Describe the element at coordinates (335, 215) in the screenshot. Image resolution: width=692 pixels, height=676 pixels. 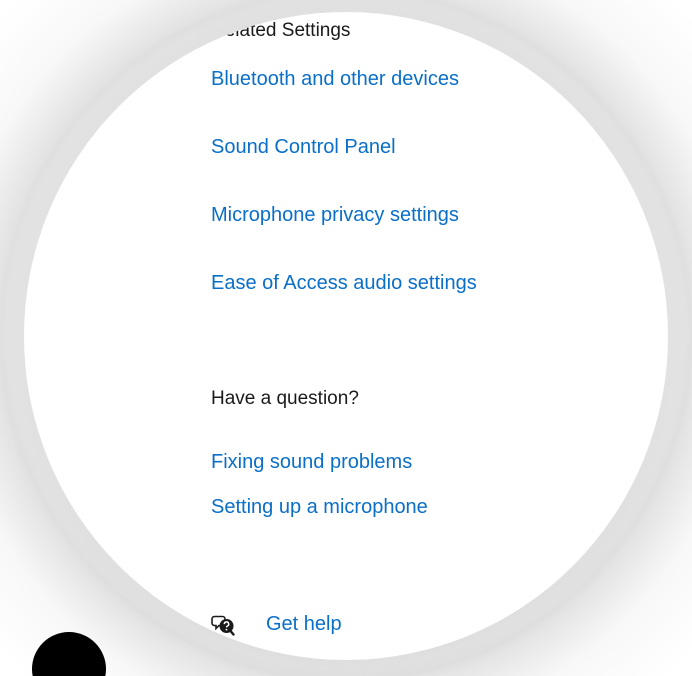
I see `microphone-privacy-link: Microphone privacy settings` at that location.